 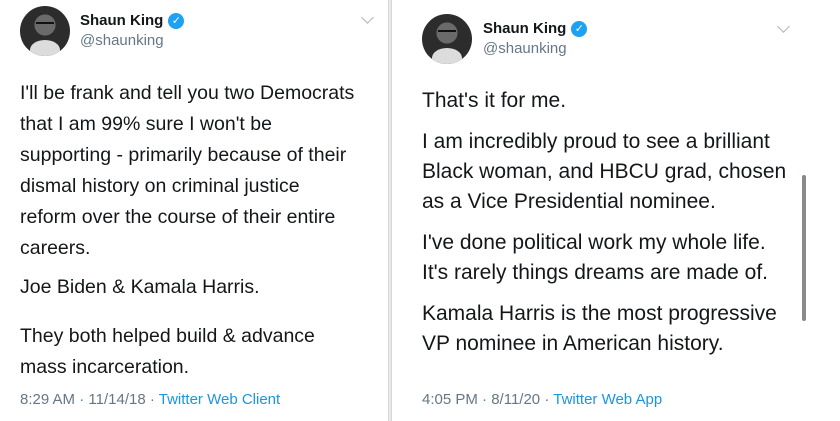 What do you see at coordinates (140, 287) in the screenshot?
I see `tweet-line: Joe Biden & Kamala Harris.` at bounding box center [140, 287].